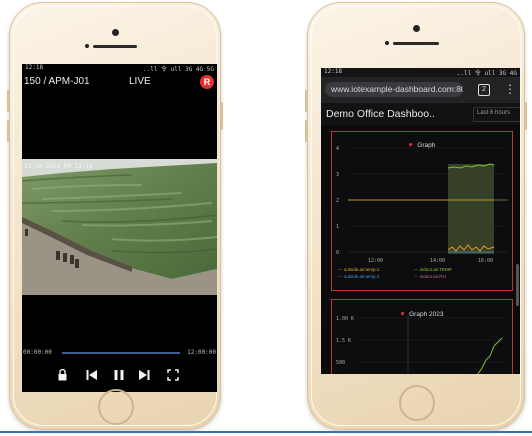 This screenshot has width=532, height=436. What do you see at coordinates (58, 166) in the screenshot?
I see `video-timestamp-overlay: 12-10-2019 PM 12:18` at bounding box center [58, 166].